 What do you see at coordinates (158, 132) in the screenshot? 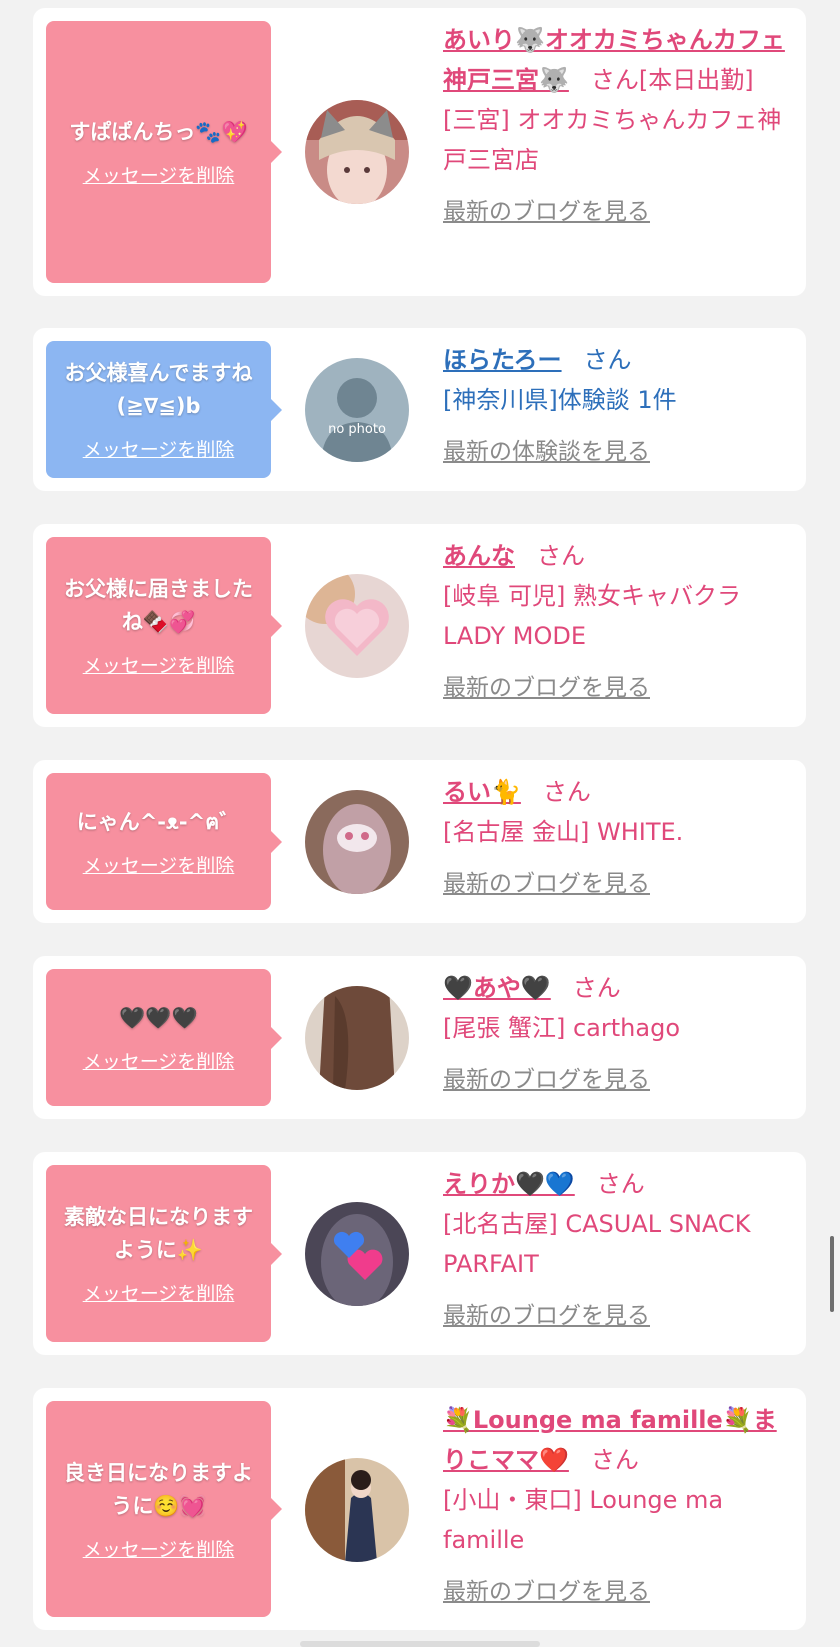
I see `message-text: すぱぱんちっ🐾💖` at bounding box center [158, 132].